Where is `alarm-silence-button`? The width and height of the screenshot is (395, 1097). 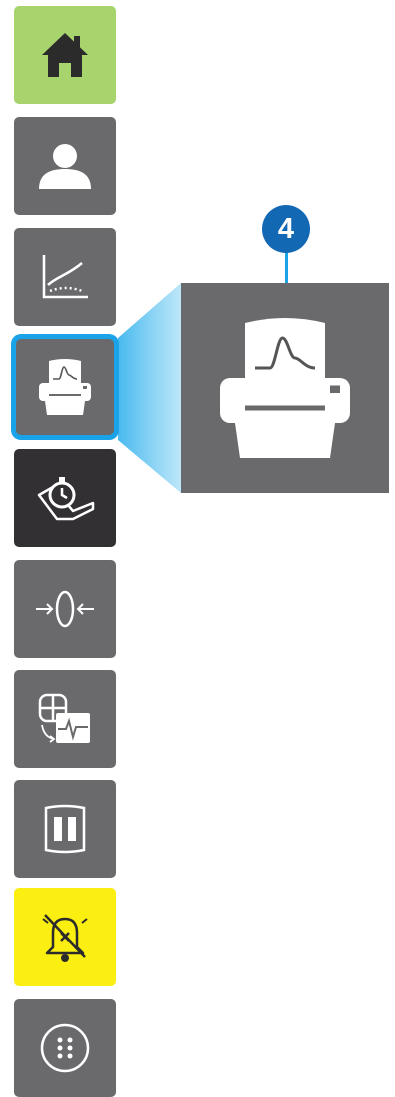 alarm-silence-button is located at coordinates (65, 937).